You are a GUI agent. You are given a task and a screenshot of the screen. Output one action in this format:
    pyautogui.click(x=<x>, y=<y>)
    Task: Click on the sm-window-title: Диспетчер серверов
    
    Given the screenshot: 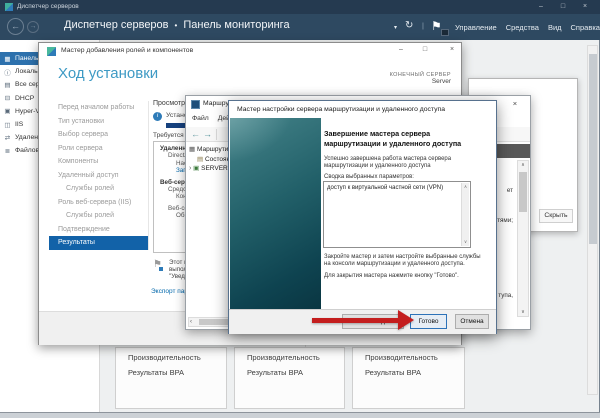 What is the action you would take?
    pyautogui.click(x=48, y=6)
    